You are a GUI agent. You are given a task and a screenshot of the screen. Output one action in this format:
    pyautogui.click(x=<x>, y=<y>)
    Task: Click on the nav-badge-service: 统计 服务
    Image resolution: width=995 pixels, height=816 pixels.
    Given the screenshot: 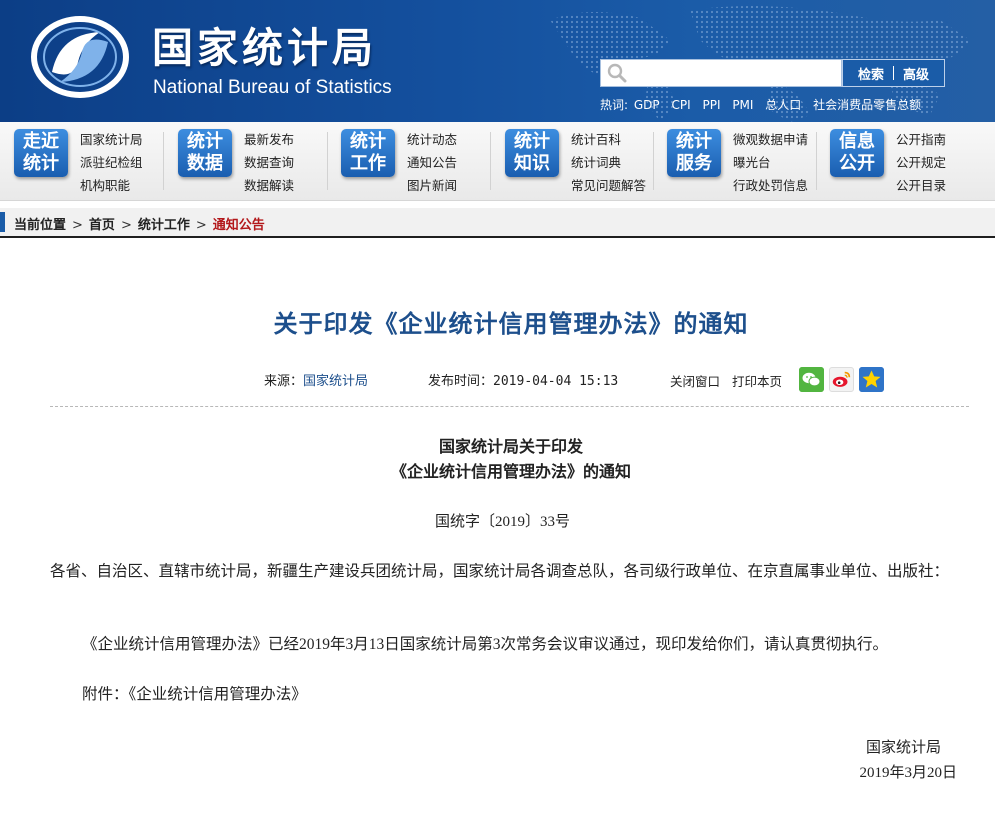 What is the action you would take?
    pyautogui.click(x=694, y=153)
    